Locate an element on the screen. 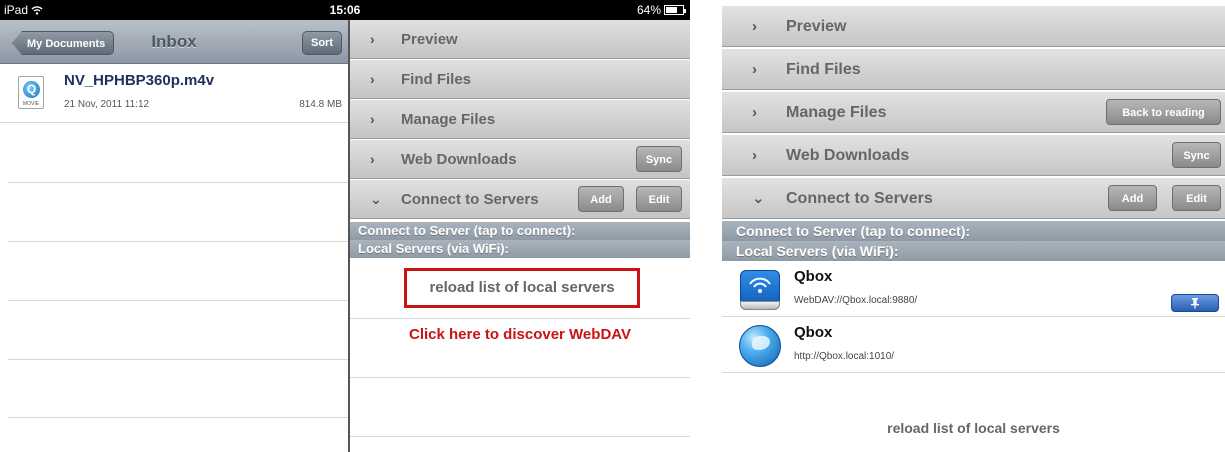  back-to-reading-button: Back to reading is located at coordinates (1163, 112).